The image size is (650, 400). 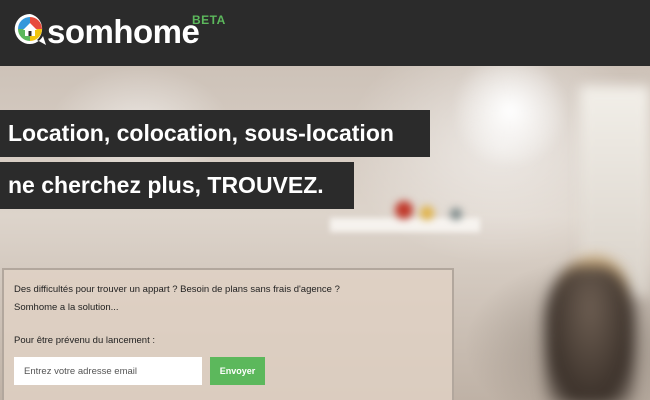 What do you see at coordinates (405, 225) in the screenshot?
I see `background-shelf` at bounding box center [405, 225].